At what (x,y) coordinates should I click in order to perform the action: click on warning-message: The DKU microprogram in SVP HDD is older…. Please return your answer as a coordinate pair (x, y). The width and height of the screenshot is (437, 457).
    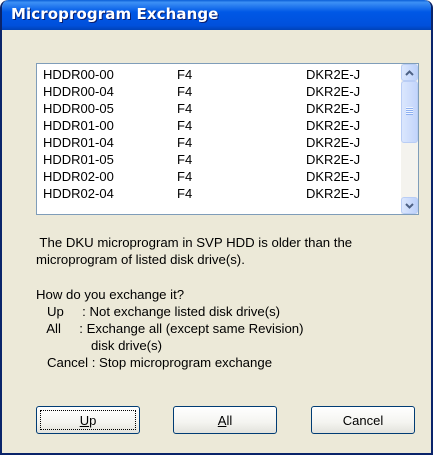
    Looking at the image, I should click on (231, 251).